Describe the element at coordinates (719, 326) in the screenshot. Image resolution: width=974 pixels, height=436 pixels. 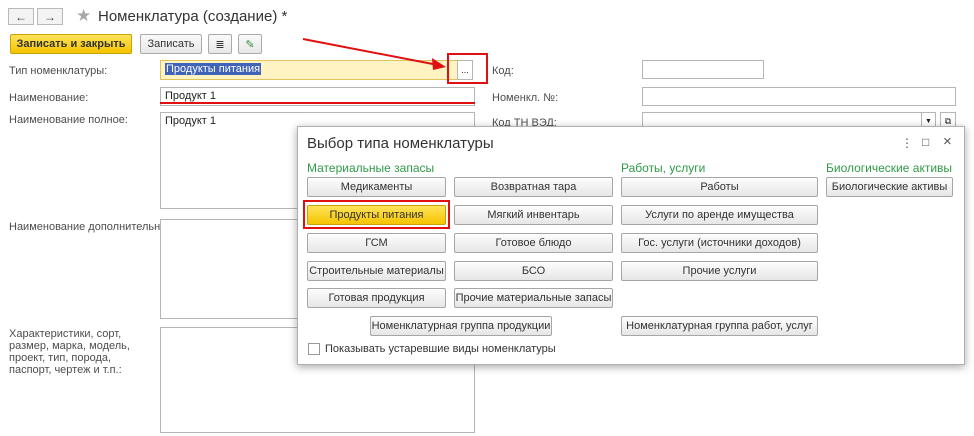
I see `group-works-button: Номенклатурная группа работ, услуг` at that location.